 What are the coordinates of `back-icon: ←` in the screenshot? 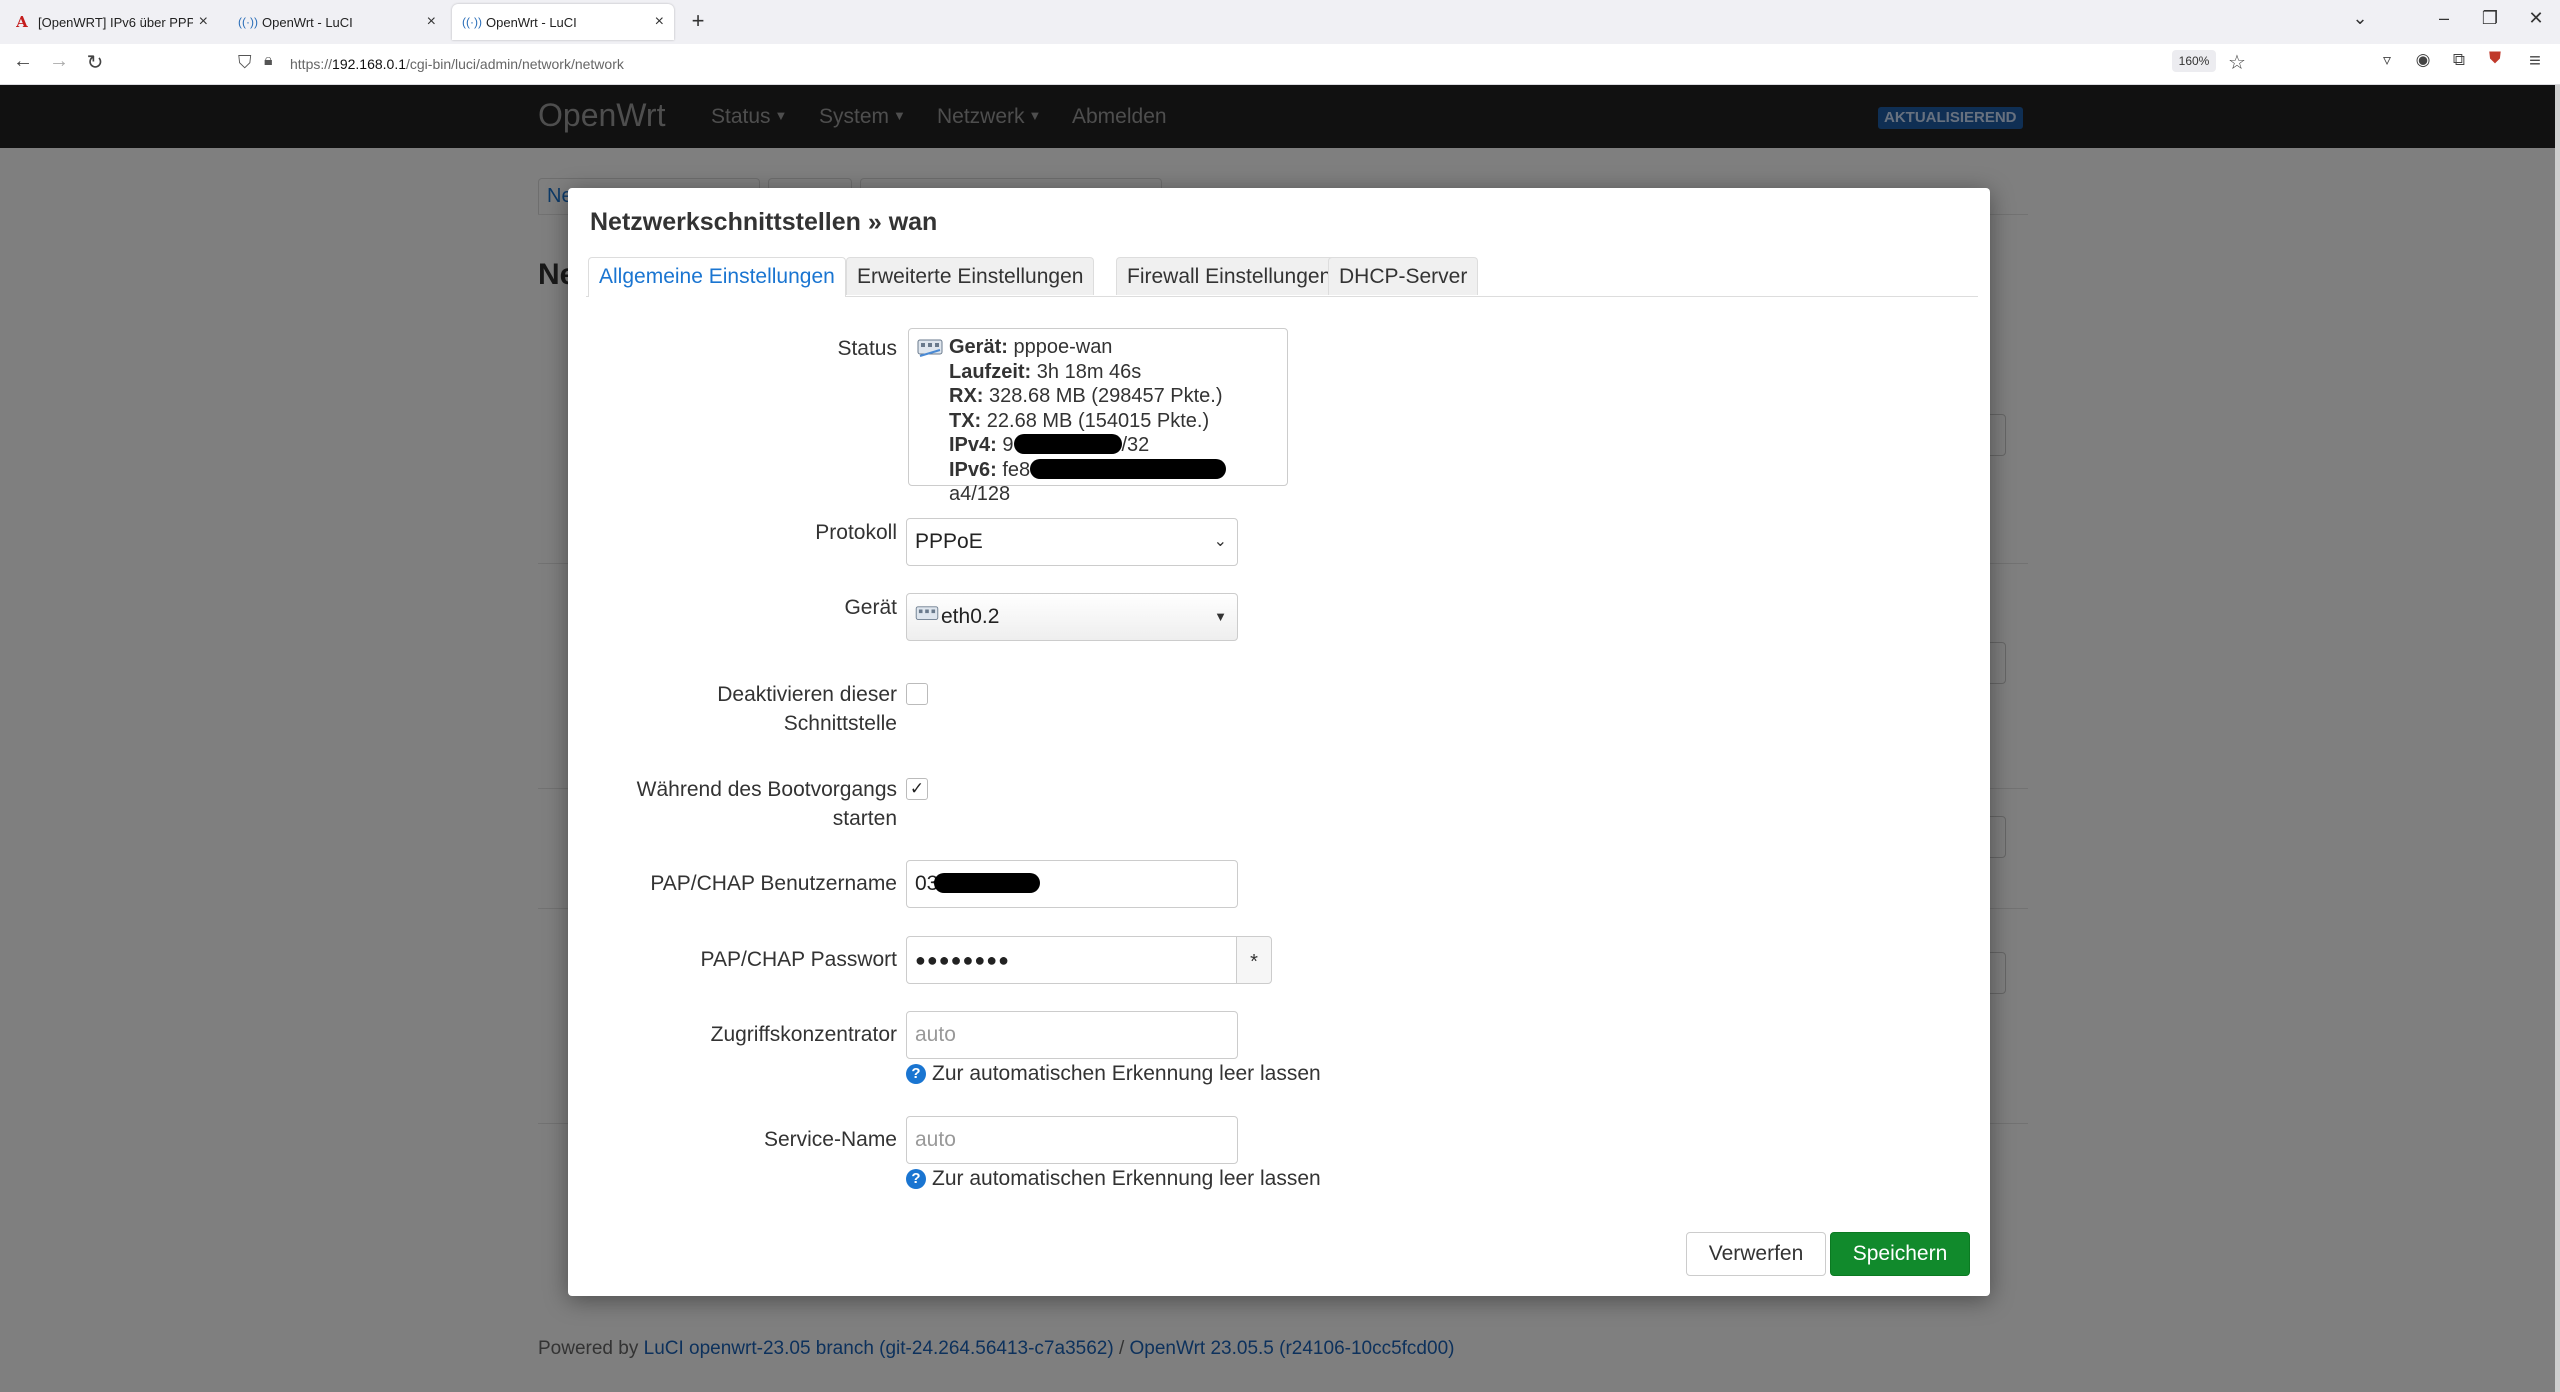 It's located at (23, 61).